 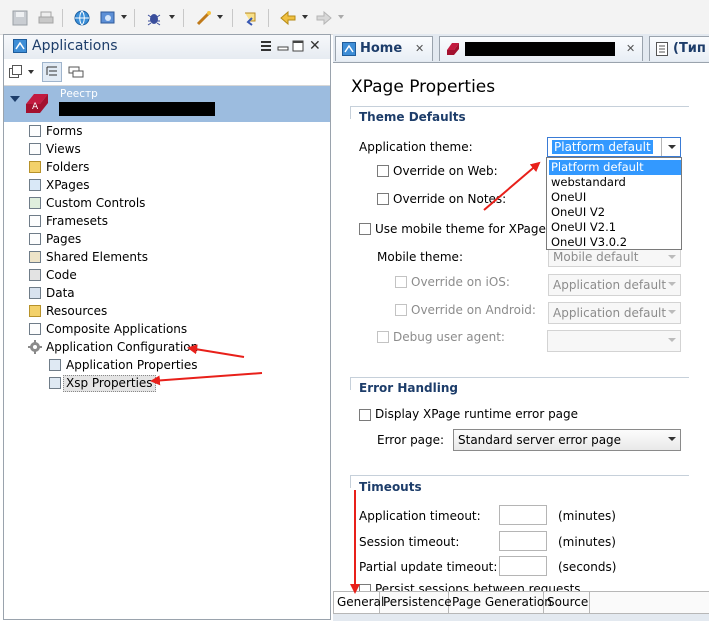 I want to click on tab-home: Home ✕, so click(x=384, y=48).